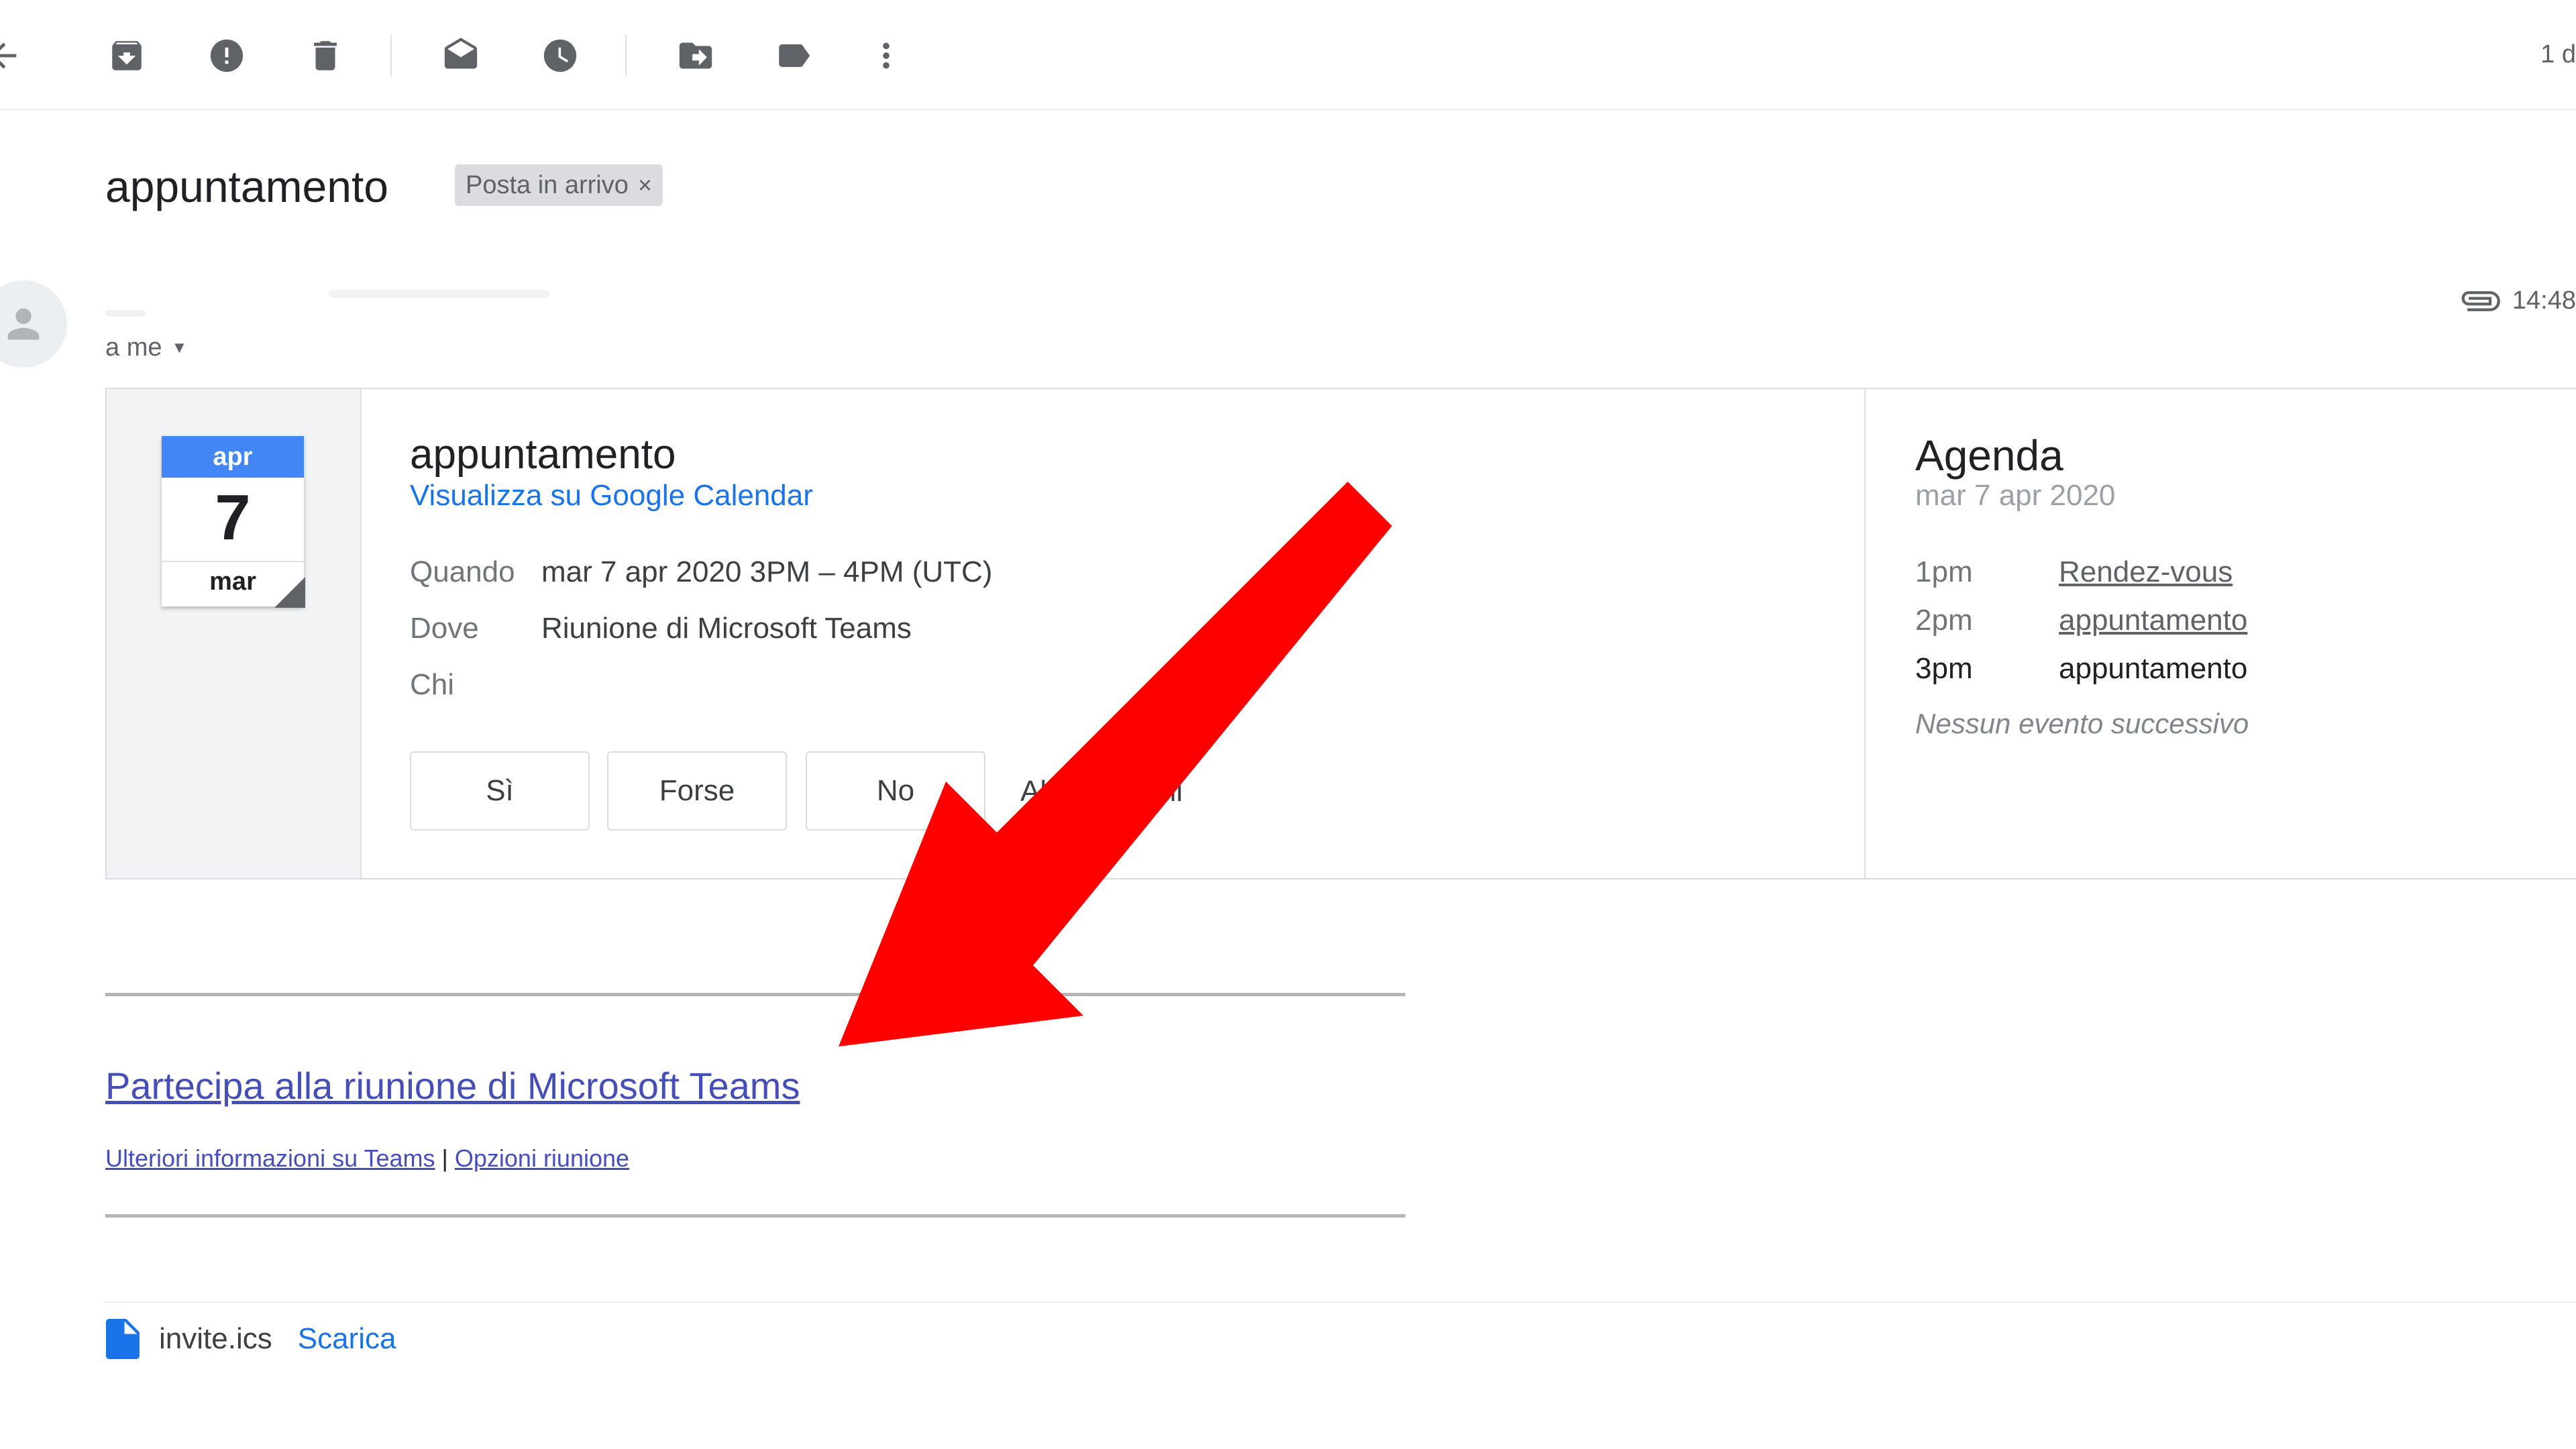 This screenshot has height=1449, width=2576. Describe the element at coordinates (645, 185) in the screenshot. I see `remove-label-icon: ×` at that location.